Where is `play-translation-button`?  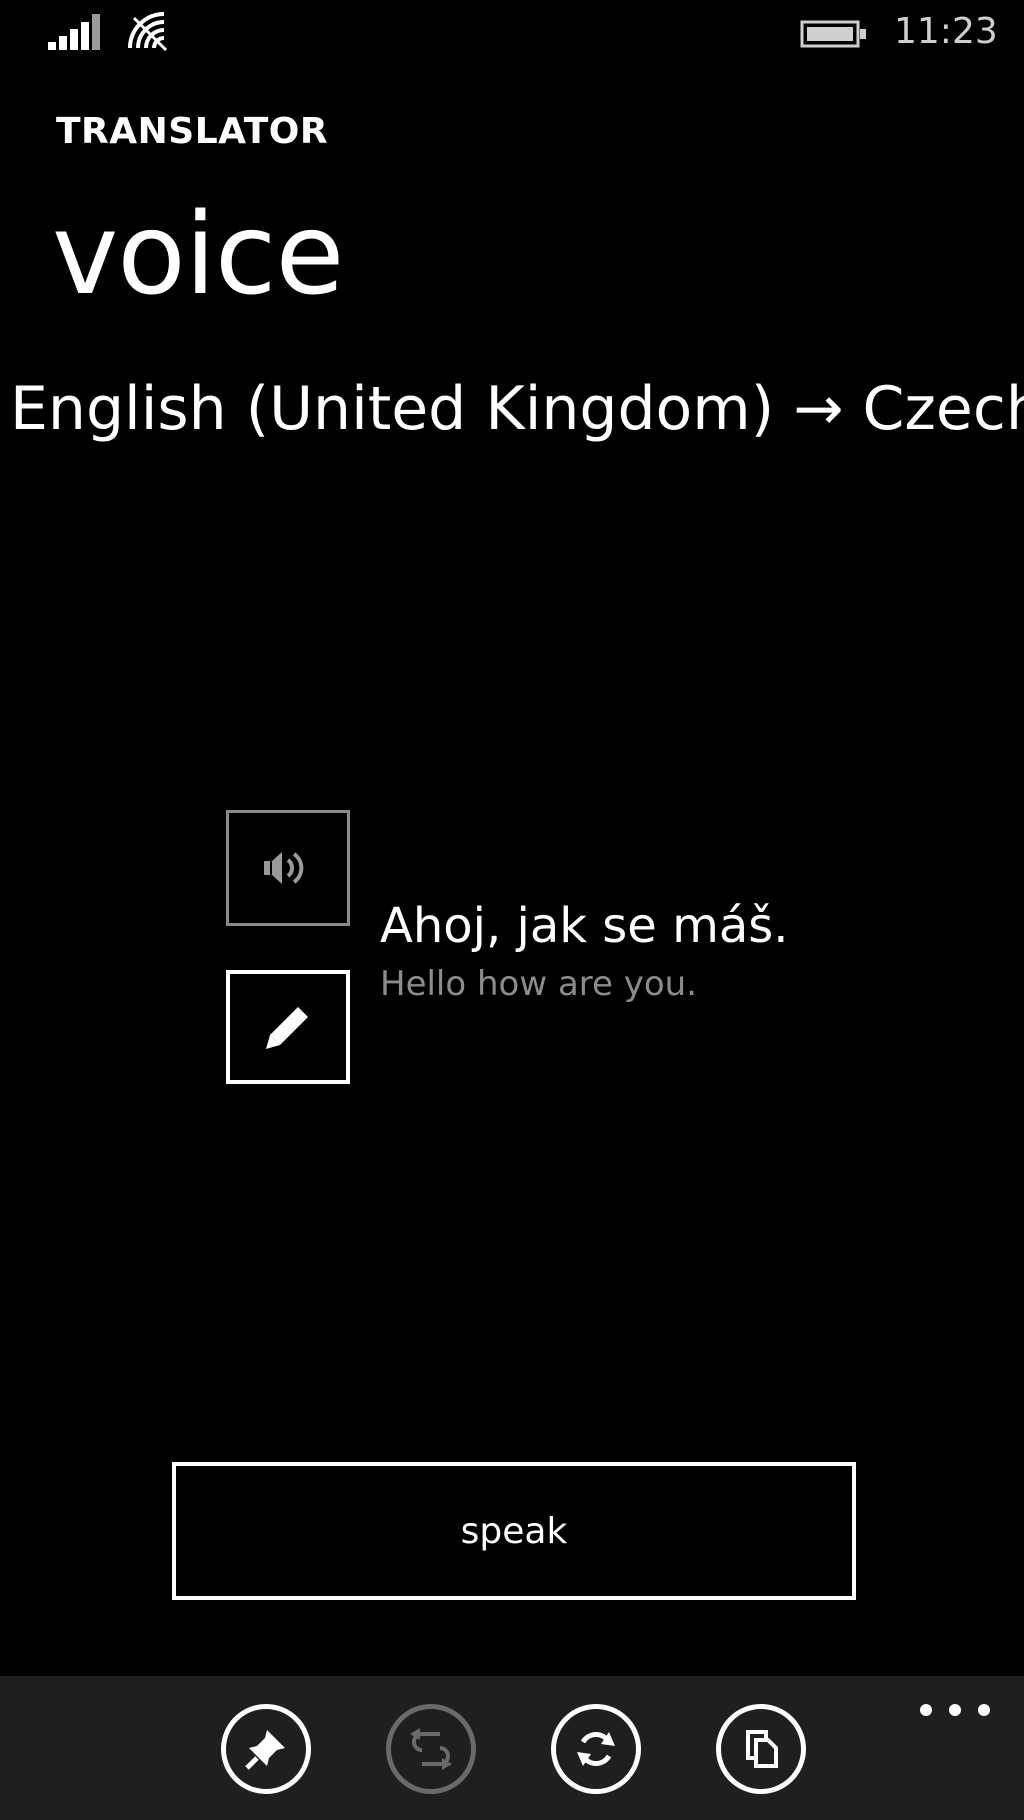
play-translation-button is located at coordinates (288, 868).